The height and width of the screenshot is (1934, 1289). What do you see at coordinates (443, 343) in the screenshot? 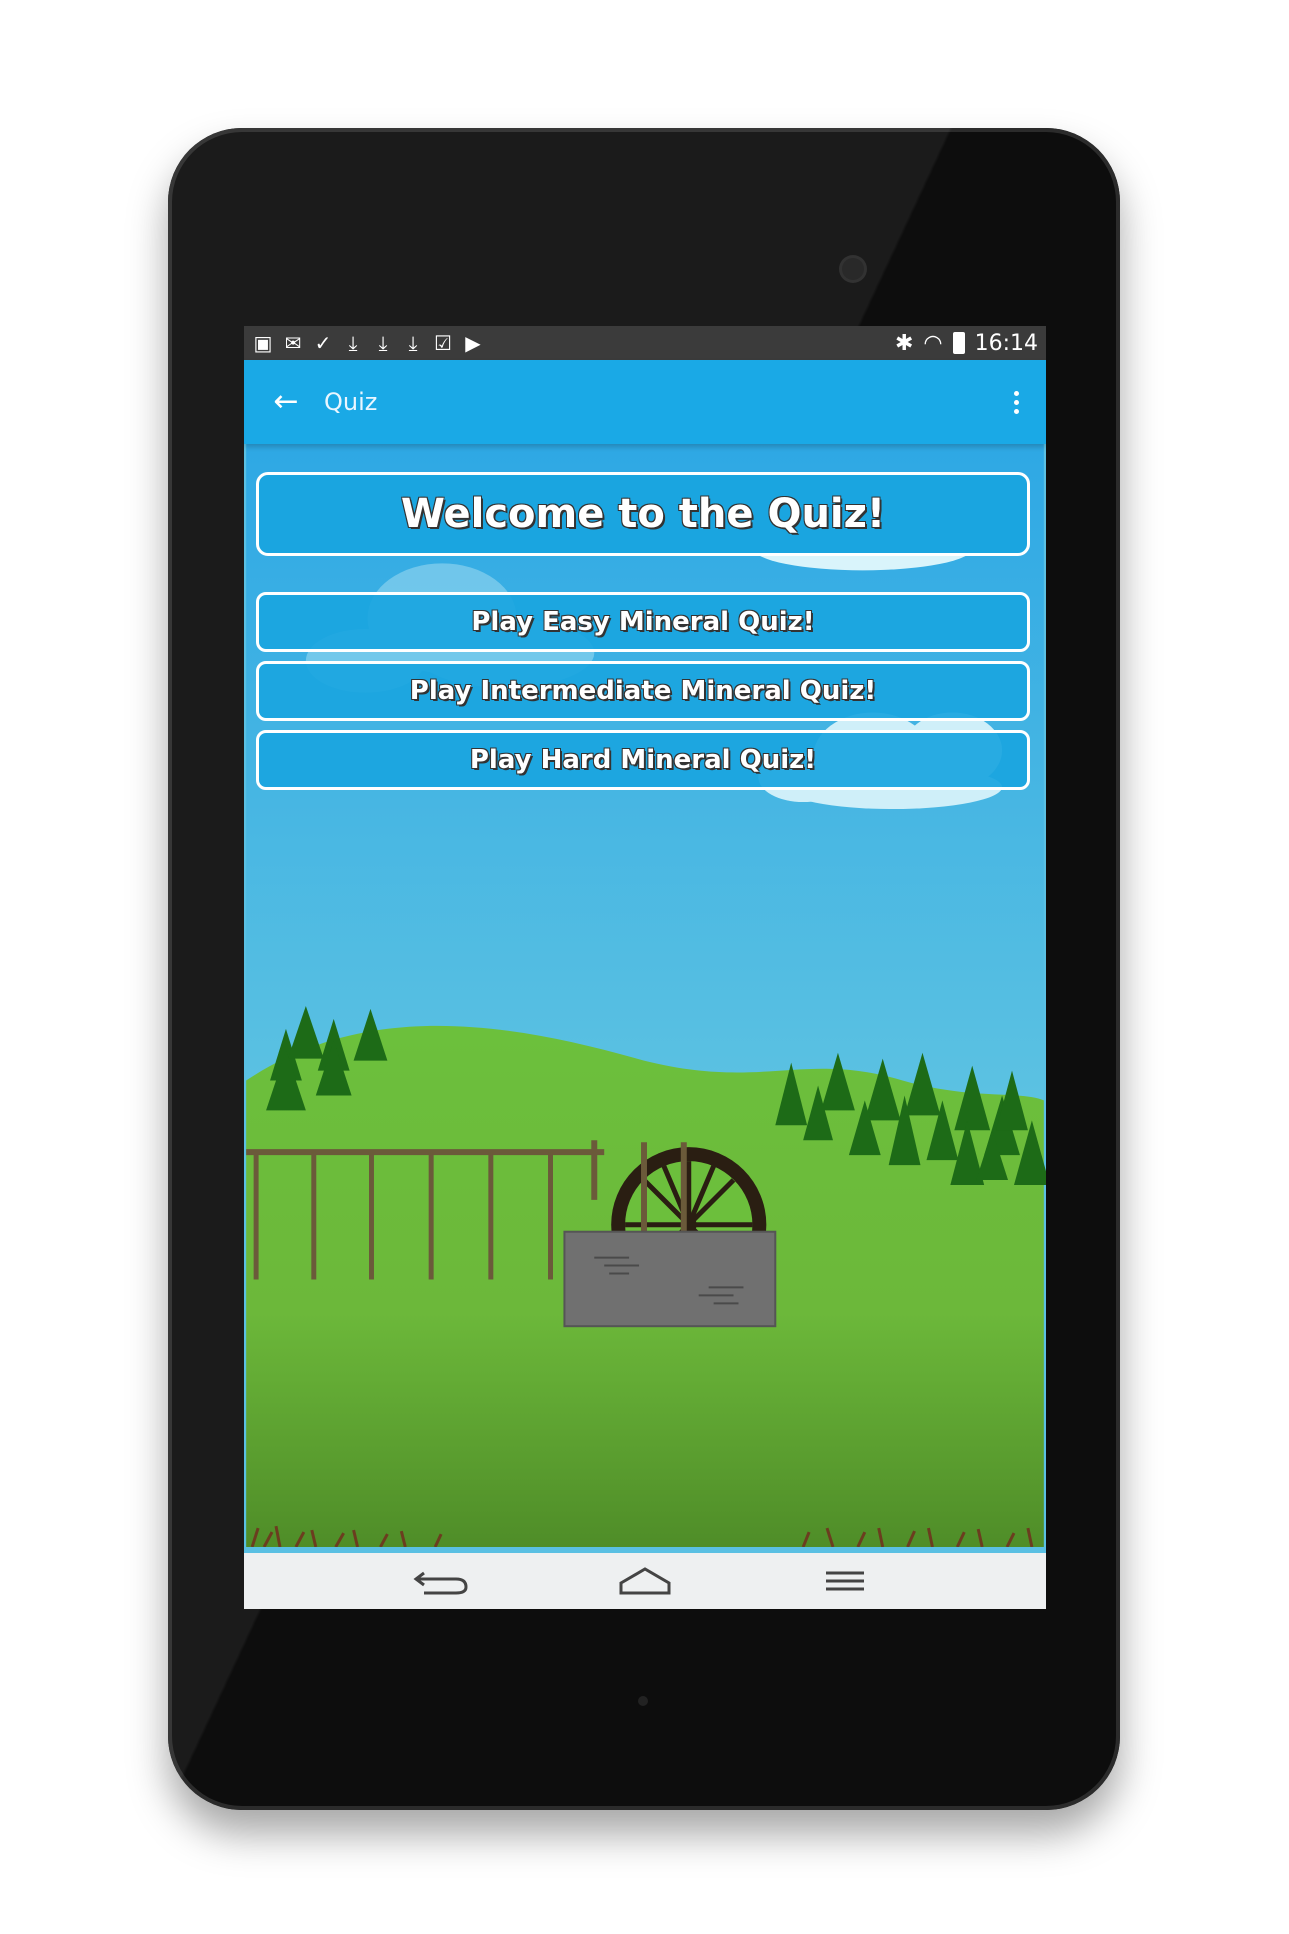
I see `store-check-icon: ☑` at bounding box center [443, 343].